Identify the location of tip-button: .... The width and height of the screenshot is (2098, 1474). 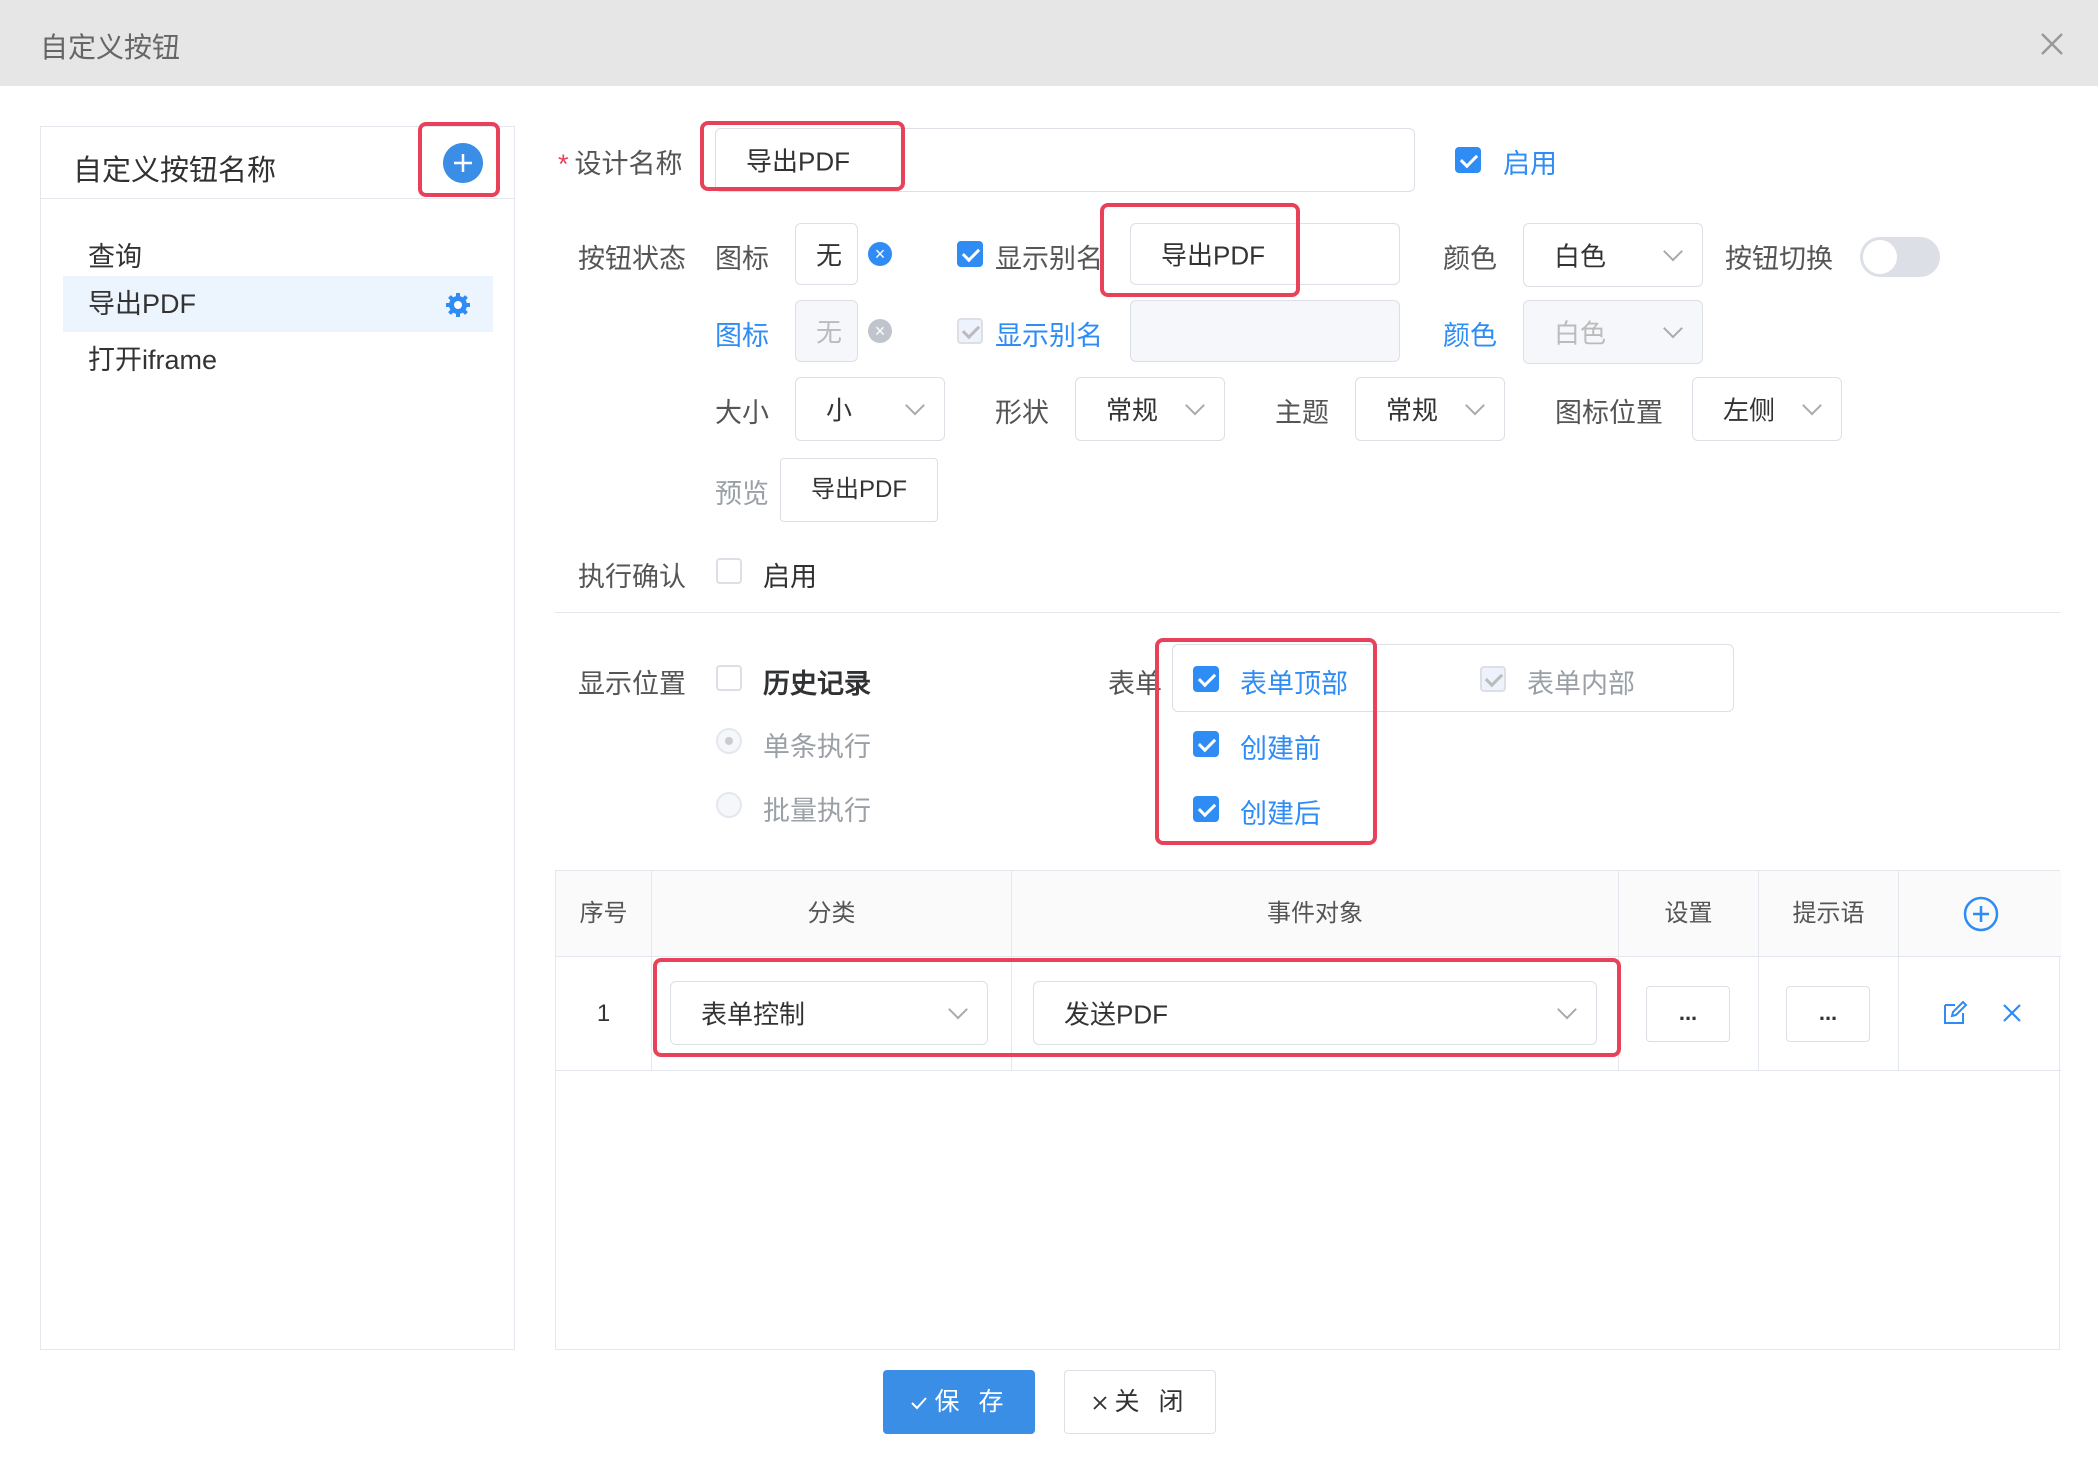
(1828, 1014).